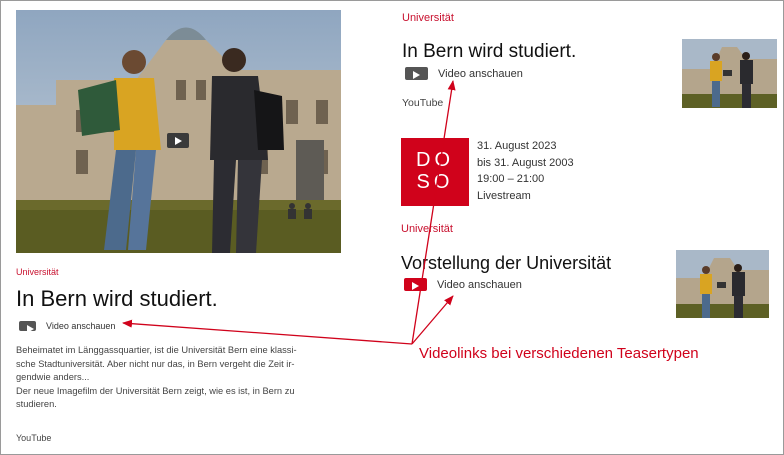 The width and height of the screenshot is (784, 455). I want to click on event-date-to: bis 31. August 2003, so click(525, 162).